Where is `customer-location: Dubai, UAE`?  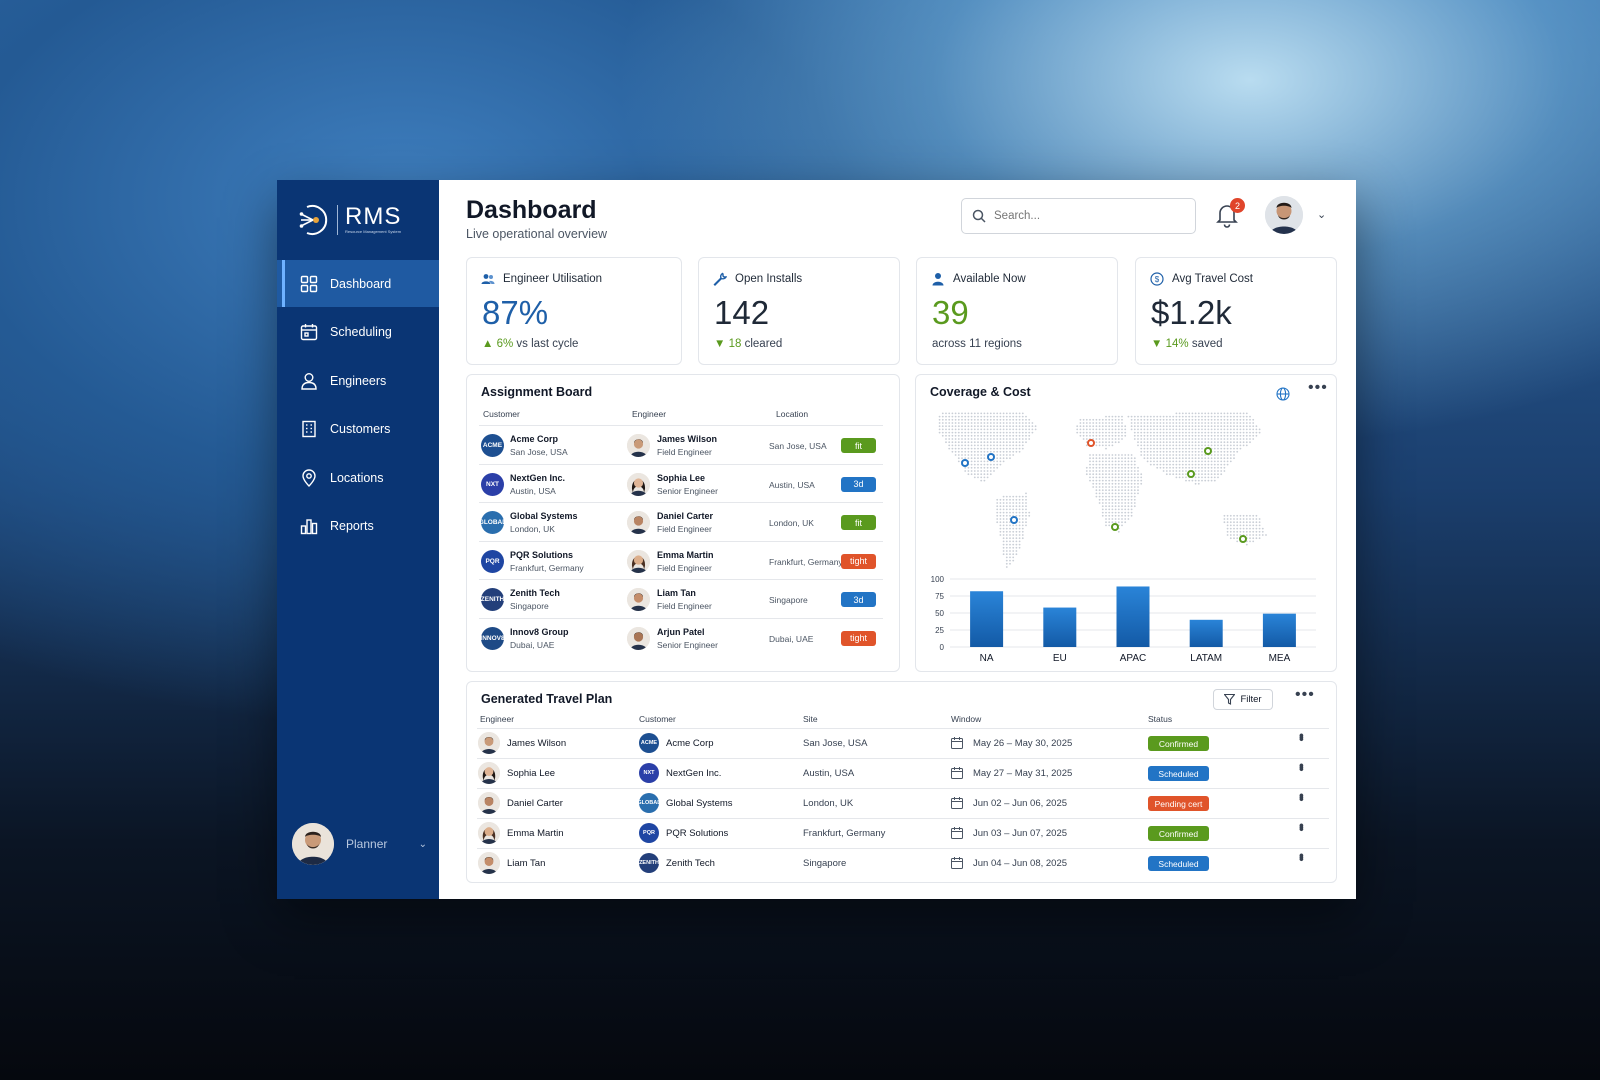
customer-location: Dubai, UAE is located at coordinates (532, 644).